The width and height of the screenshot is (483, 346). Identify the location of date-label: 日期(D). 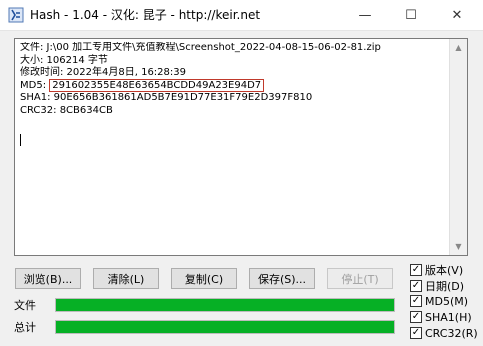
(445, 286).